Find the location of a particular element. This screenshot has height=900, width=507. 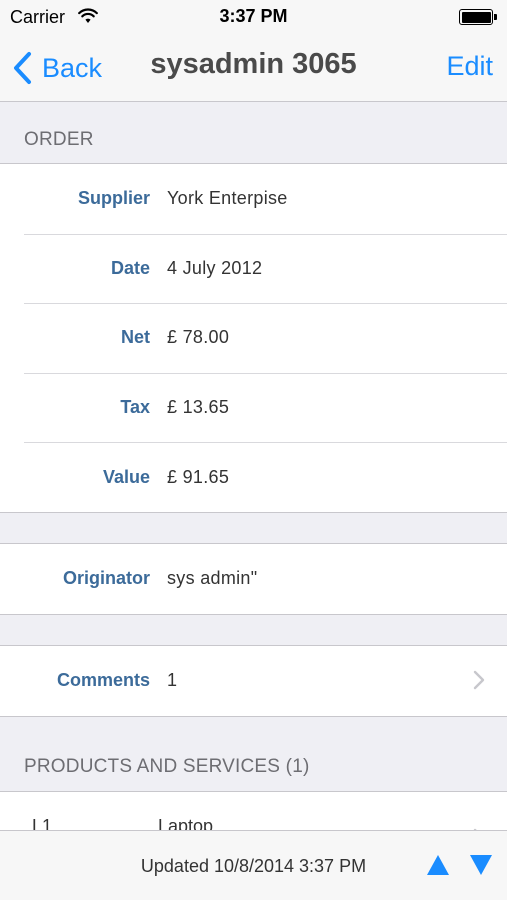

bottom-toolbar: Updated 10/8/2014 3:37 PM is located at coordinates (253, 865).